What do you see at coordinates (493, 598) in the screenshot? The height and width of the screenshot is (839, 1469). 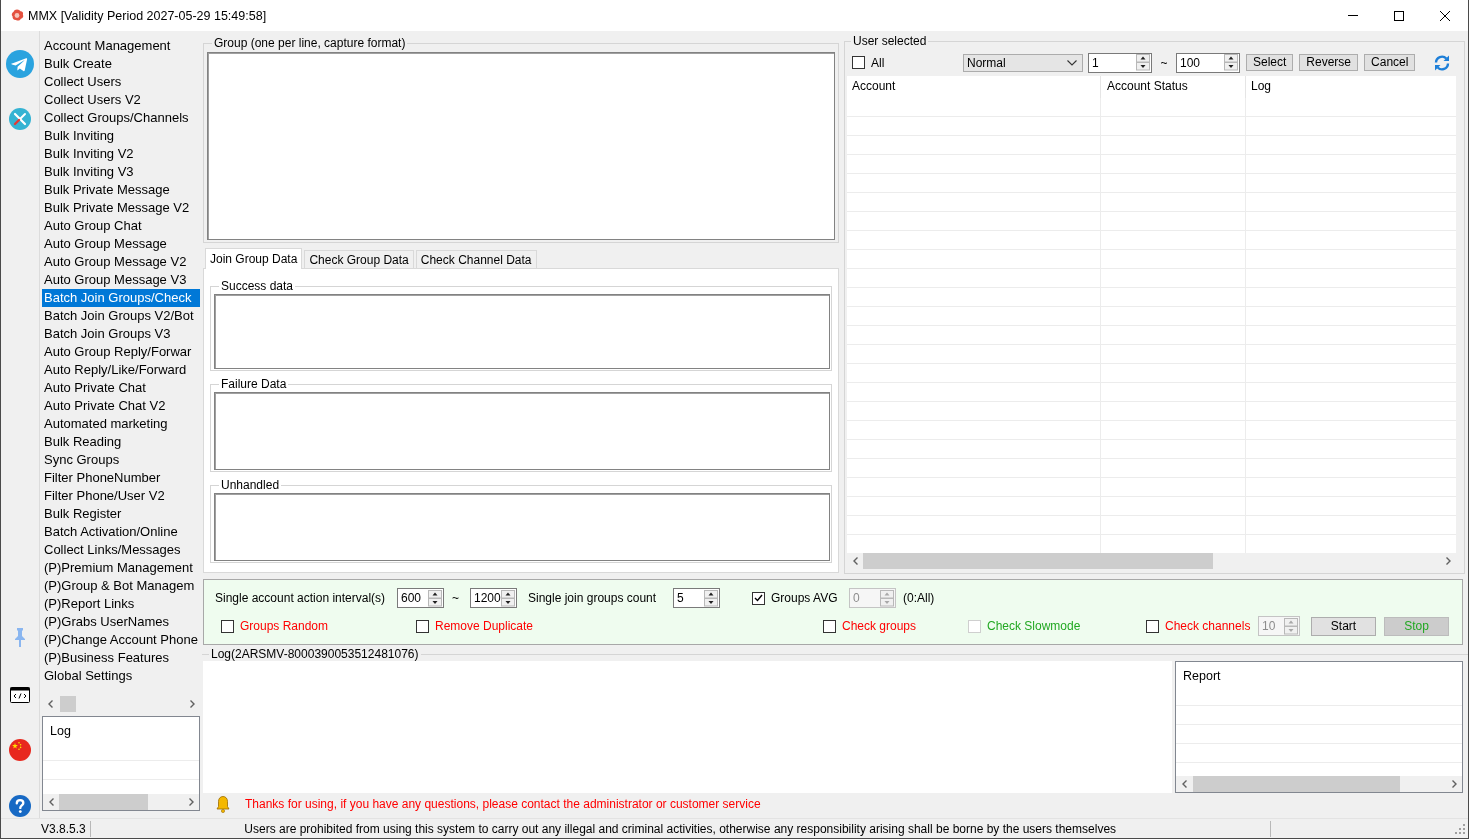 I see `number-field: 1200` at bounding box center [493, 598].